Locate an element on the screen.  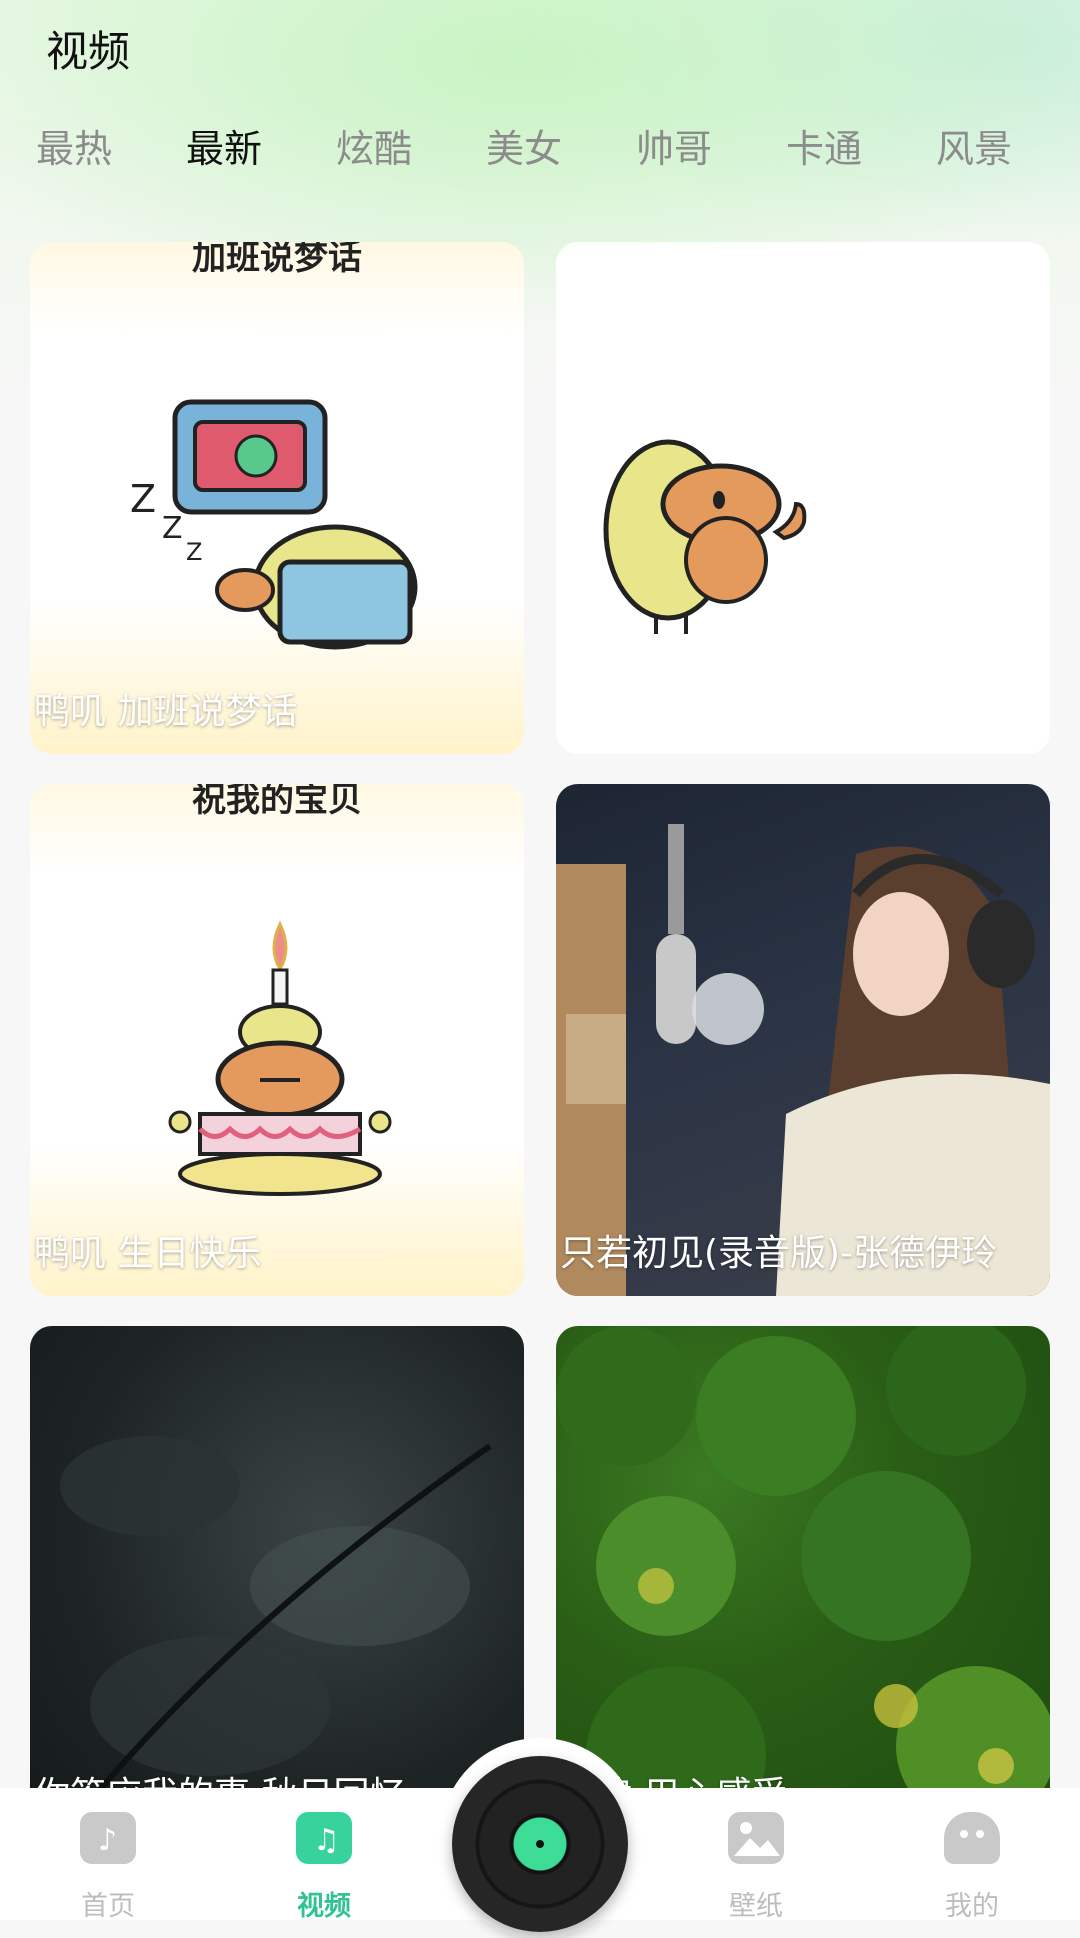
singer-recording-thumbnail is located at coordinates (803, 1060).